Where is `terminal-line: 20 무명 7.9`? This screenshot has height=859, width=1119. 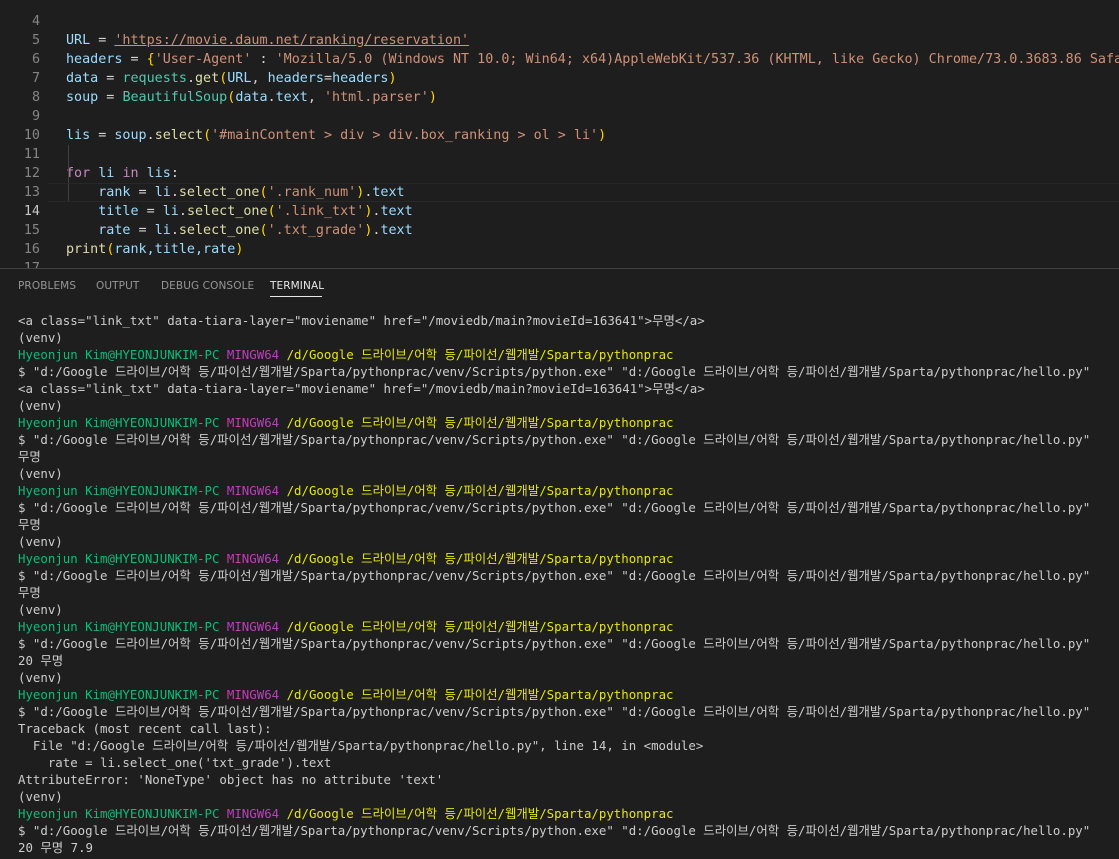
terminal-line: 20 무명 7.9 is located at coordinates (56, 847).